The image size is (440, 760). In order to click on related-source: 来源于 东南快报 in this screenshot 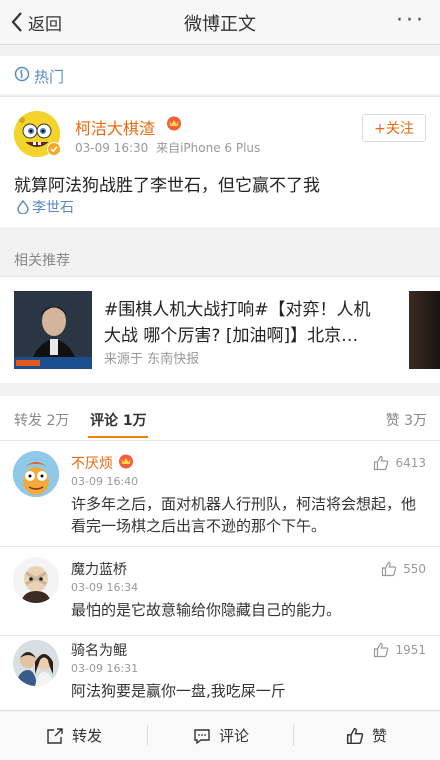, I will do `click(152, 359)`.